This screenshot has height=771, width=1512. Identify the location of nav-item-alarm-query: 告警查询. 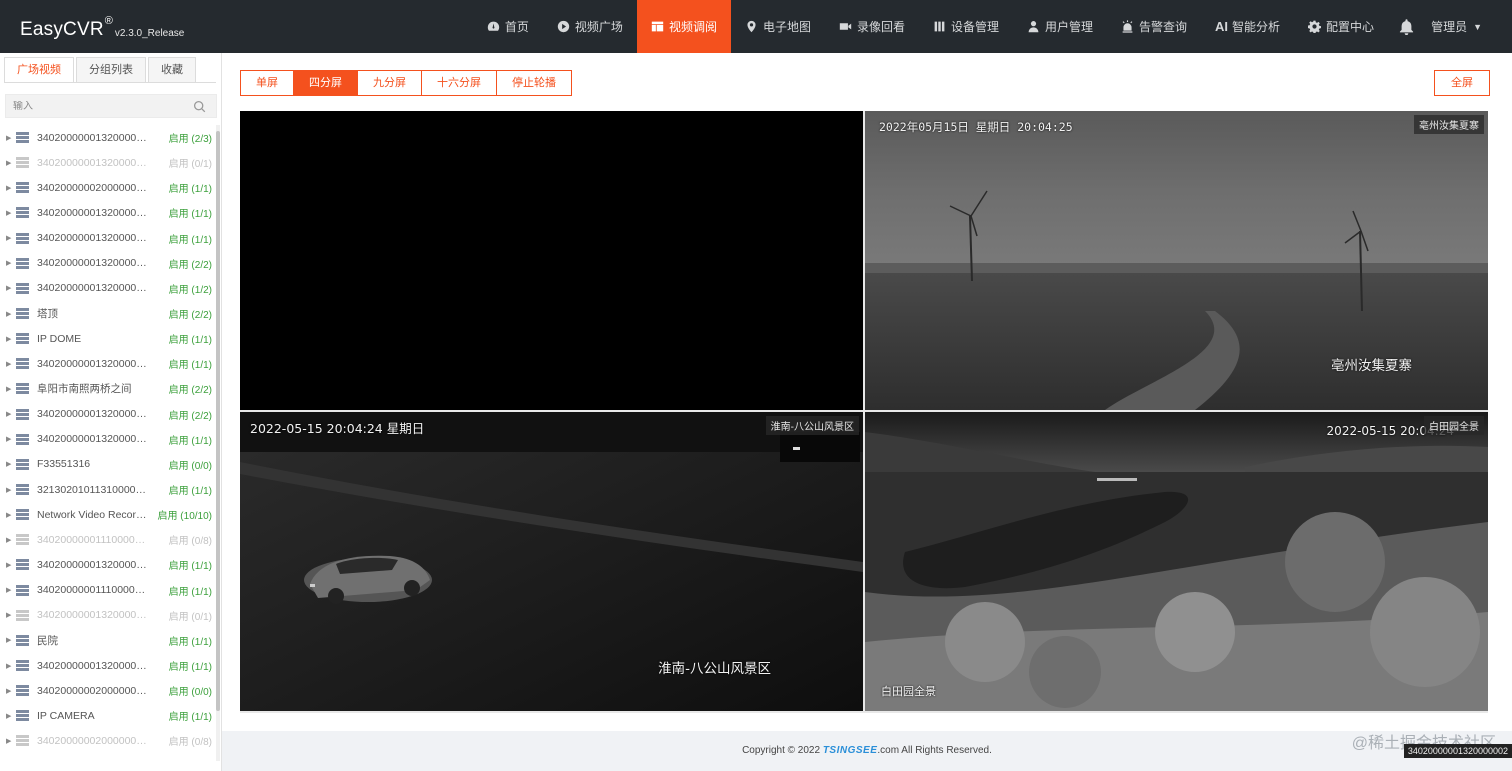
(1154, 26).